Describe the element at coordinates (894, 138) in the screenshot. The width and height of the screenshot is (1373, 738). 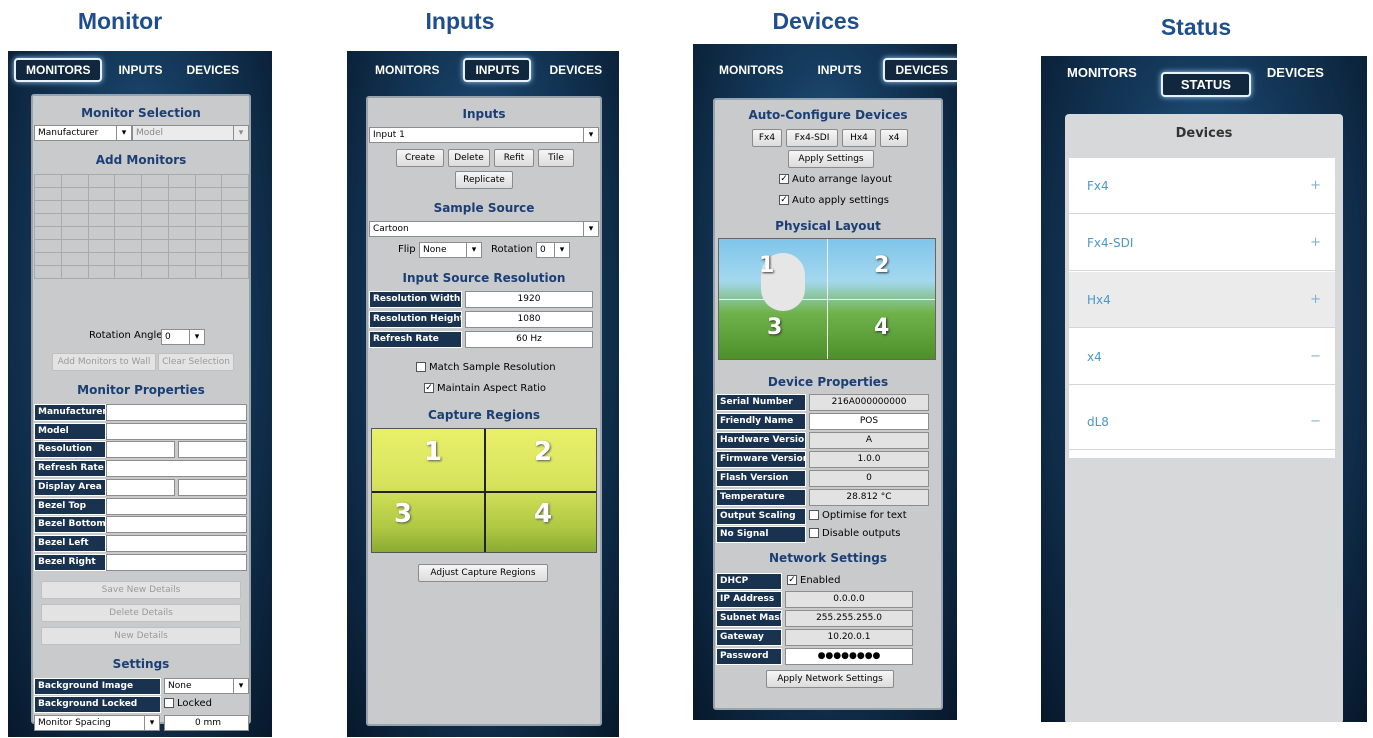
I see `x4-button: x4` at that location.